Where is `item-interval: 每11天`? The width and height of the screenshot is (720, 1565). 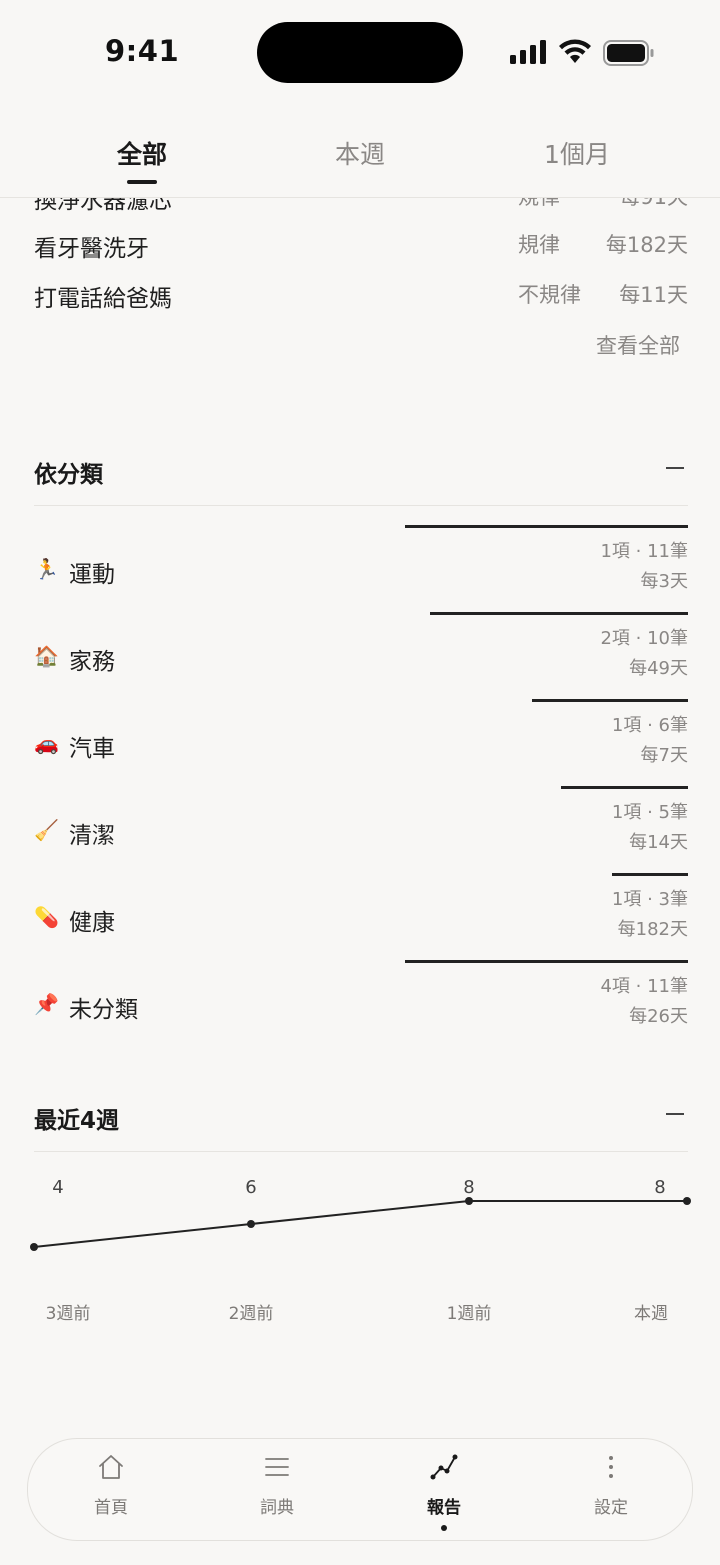 item-interval: 每11天 is located at coordinates (653, 295).